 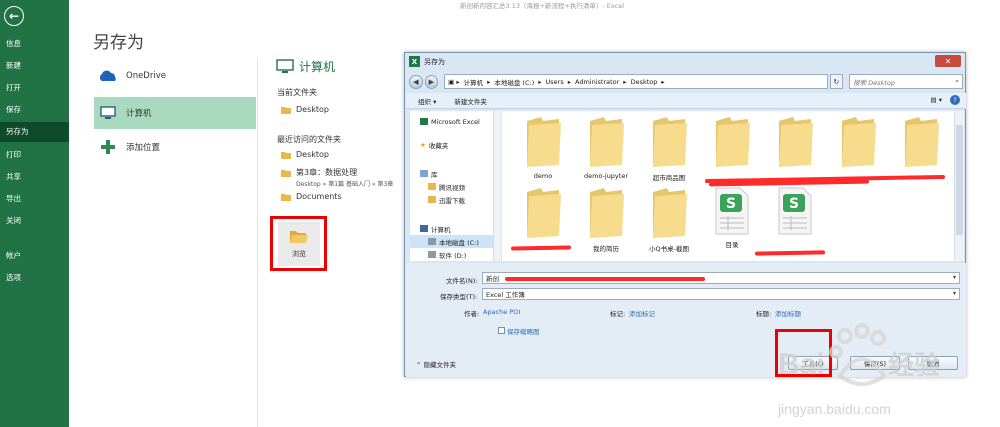 What do you see at coordinates (453, 144) in the screenshot?
I see `tree-item: ★ 收藏夹` at bounding box center [453, 144].